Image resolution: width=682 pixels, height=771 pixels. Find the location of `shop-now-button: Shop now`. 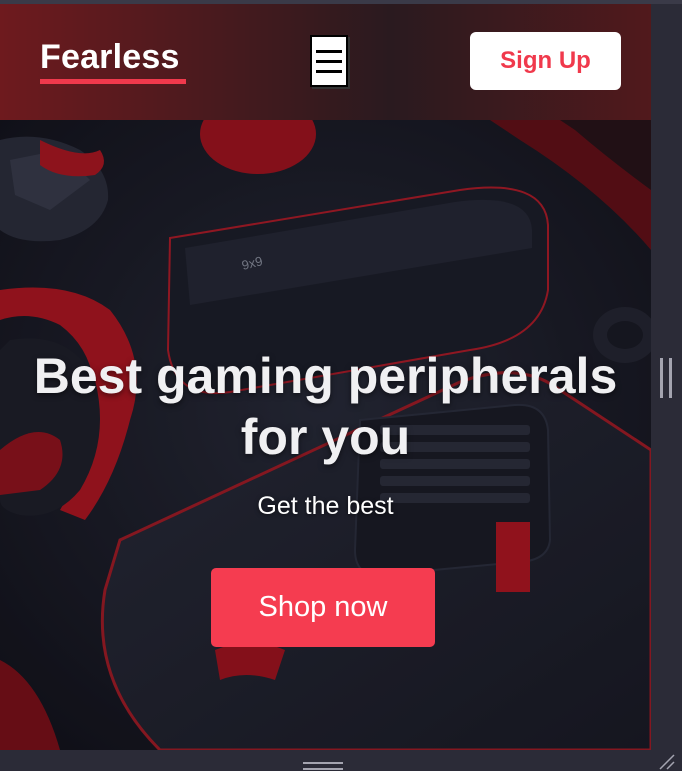

shop-now-button: Shop now is located at coordinates (323, 607).